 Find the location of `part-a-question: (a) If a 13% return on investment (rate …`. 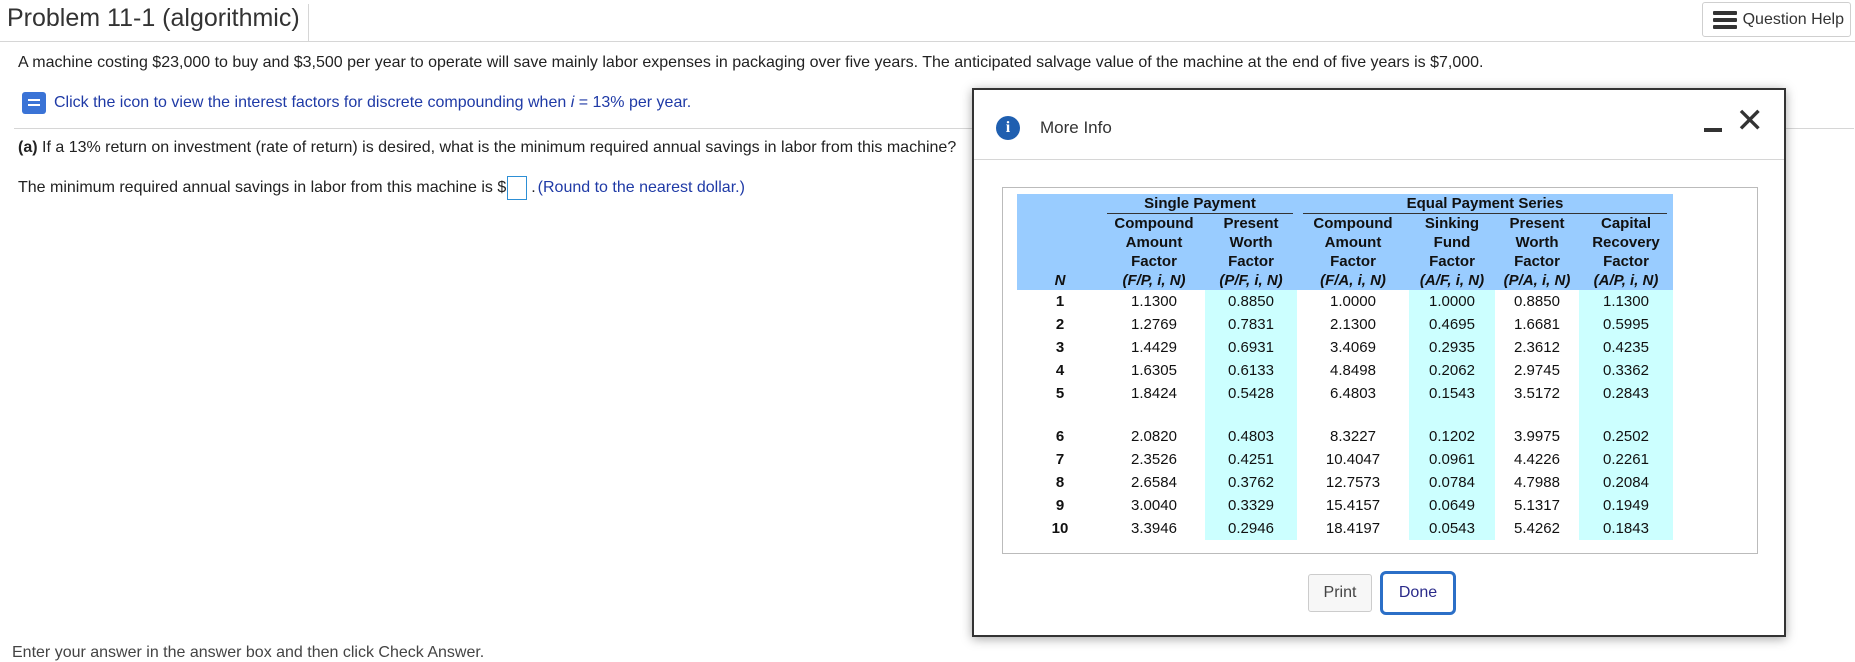

part-a-question: (a) If a 13% return on investment (rate … is located at coordinates (487, 147).